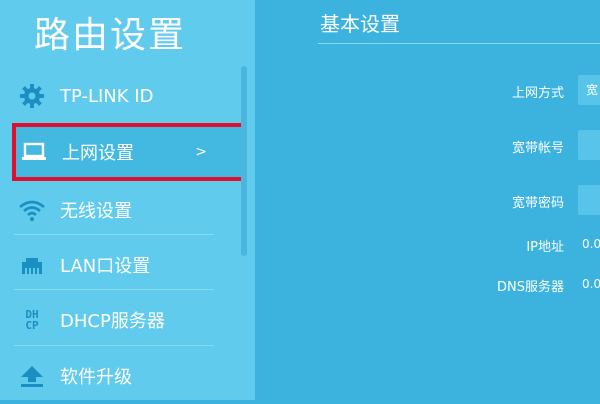  Describe the element at coordinates (244, 161) in the screenshot. I see `sidebar-scrollbar` at that location.